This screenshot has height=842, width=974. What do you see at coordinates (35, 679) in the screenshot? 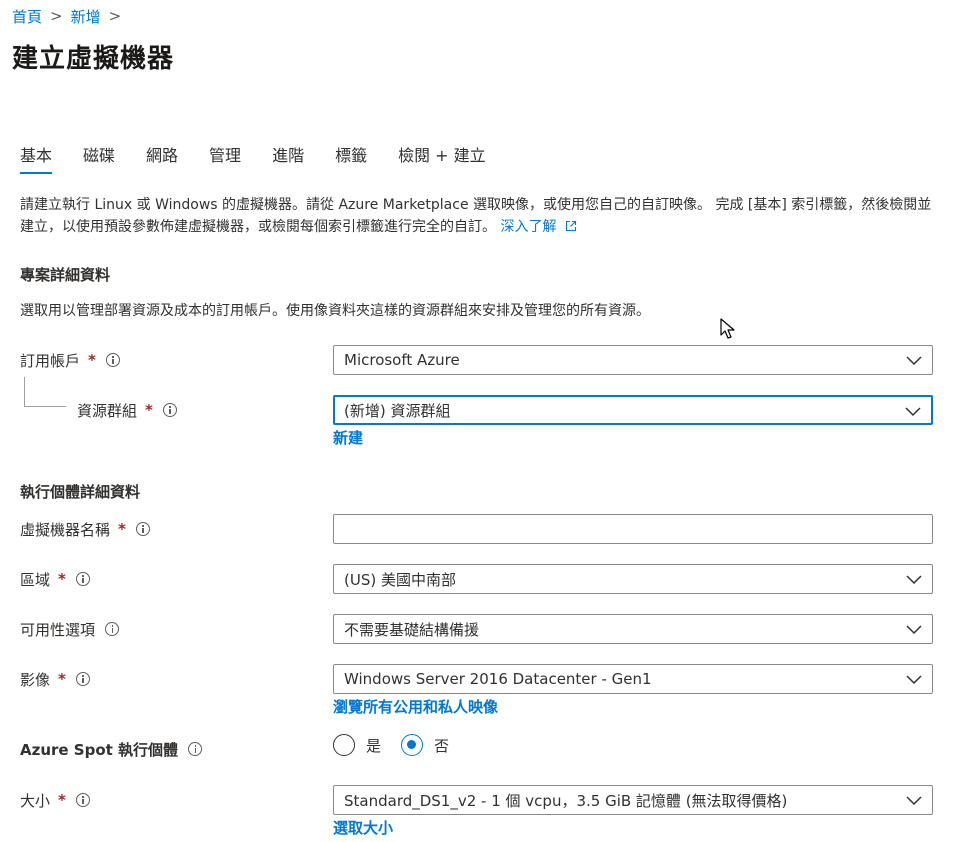
I see `image-label-text: 影像` at bounding box center [35, 679].